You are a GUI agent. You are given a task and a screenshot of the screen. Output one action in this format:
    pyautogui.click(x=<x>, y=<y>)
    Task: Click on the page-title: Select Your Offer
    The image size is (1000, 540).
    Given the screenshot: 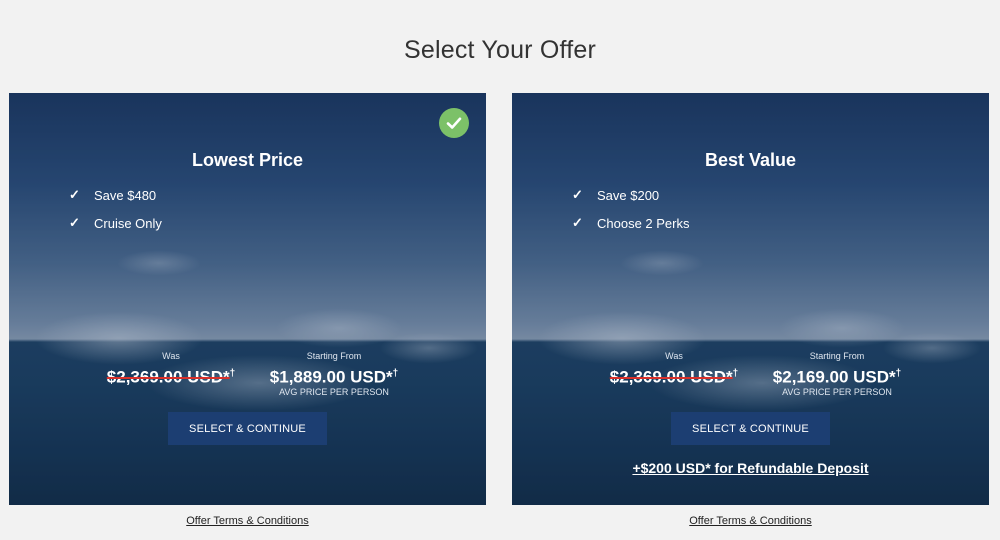 What is the action you would take?
    pyautogui.click(x=500, y=50)
    